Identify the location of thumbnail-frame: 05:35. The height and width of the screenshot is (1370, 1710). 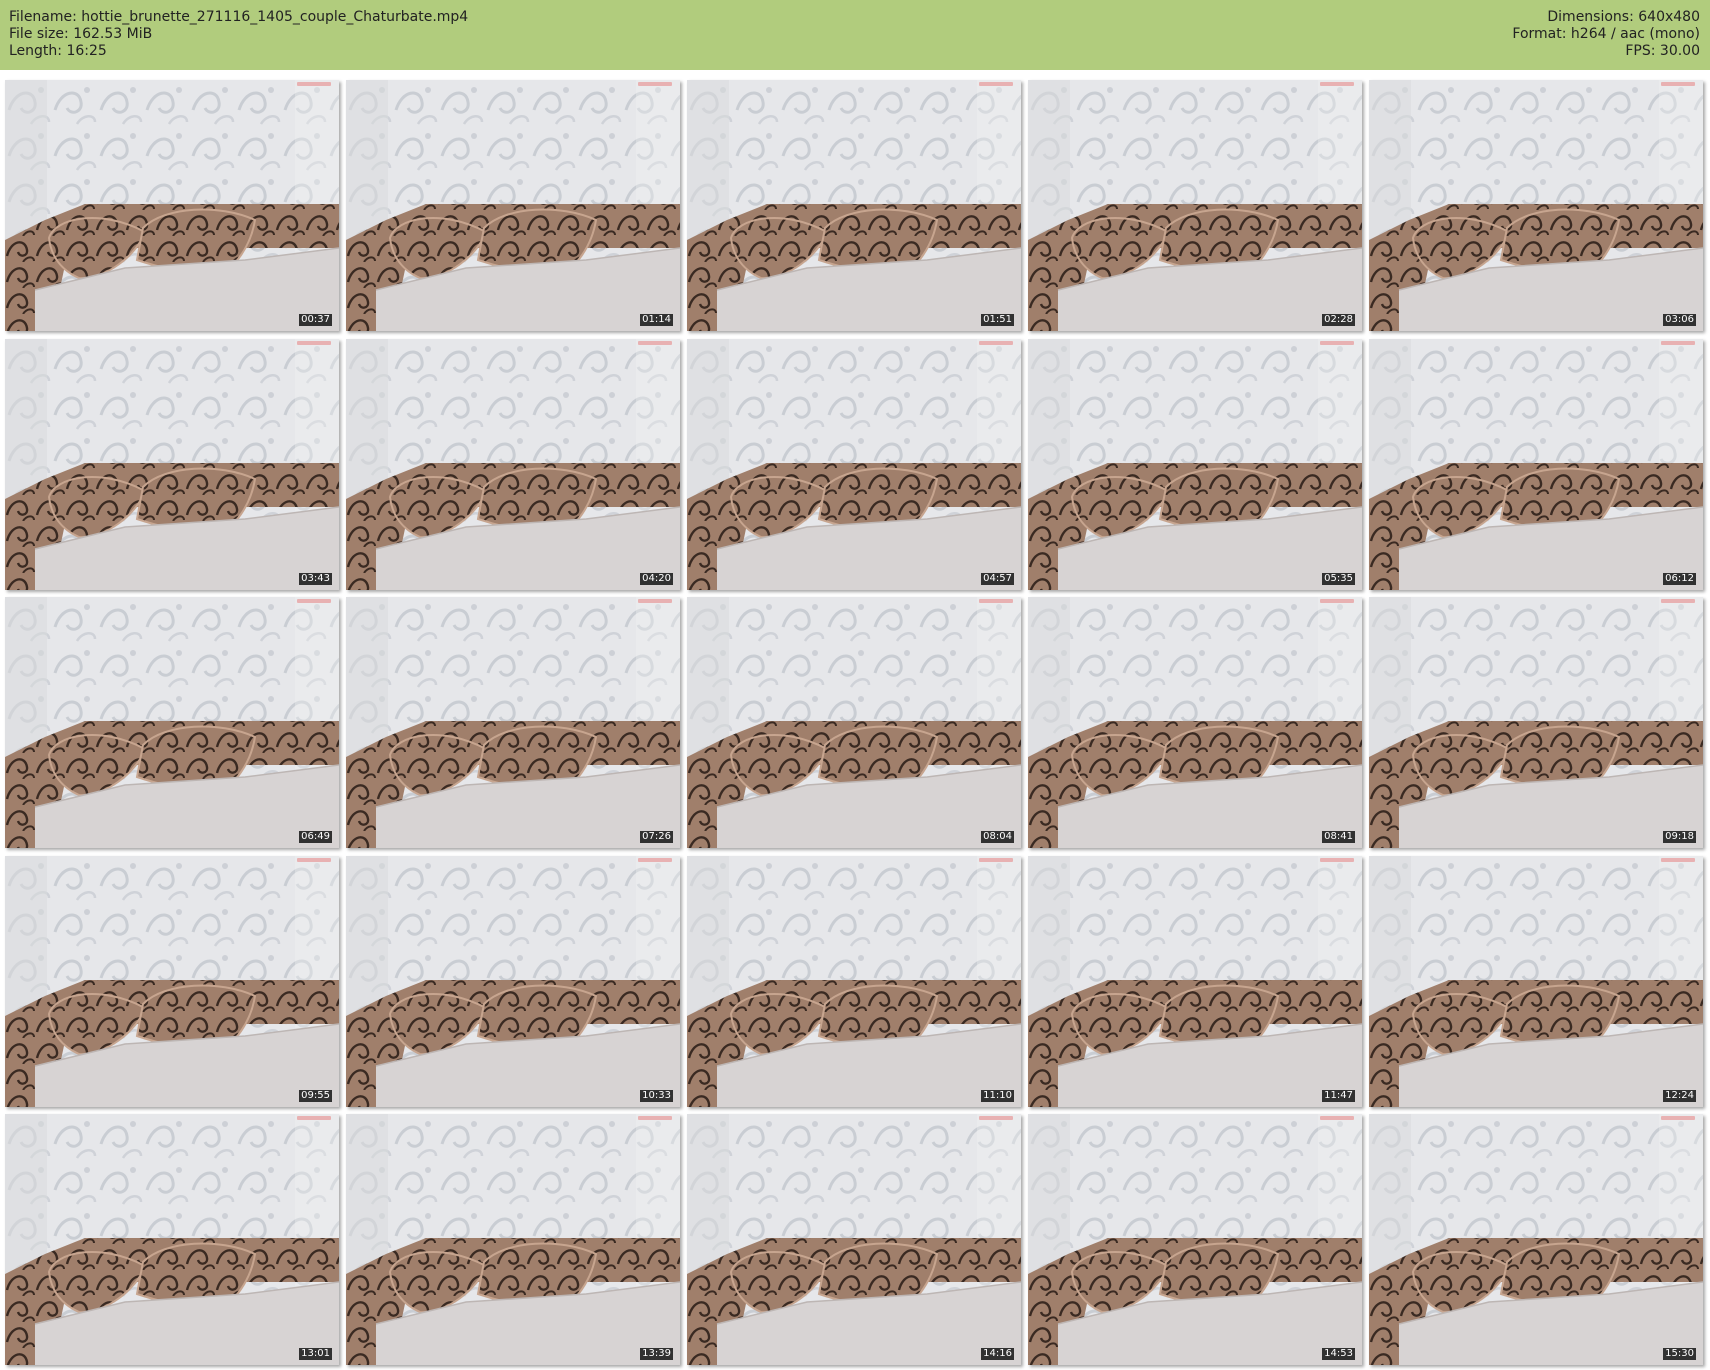
(1195, 464).